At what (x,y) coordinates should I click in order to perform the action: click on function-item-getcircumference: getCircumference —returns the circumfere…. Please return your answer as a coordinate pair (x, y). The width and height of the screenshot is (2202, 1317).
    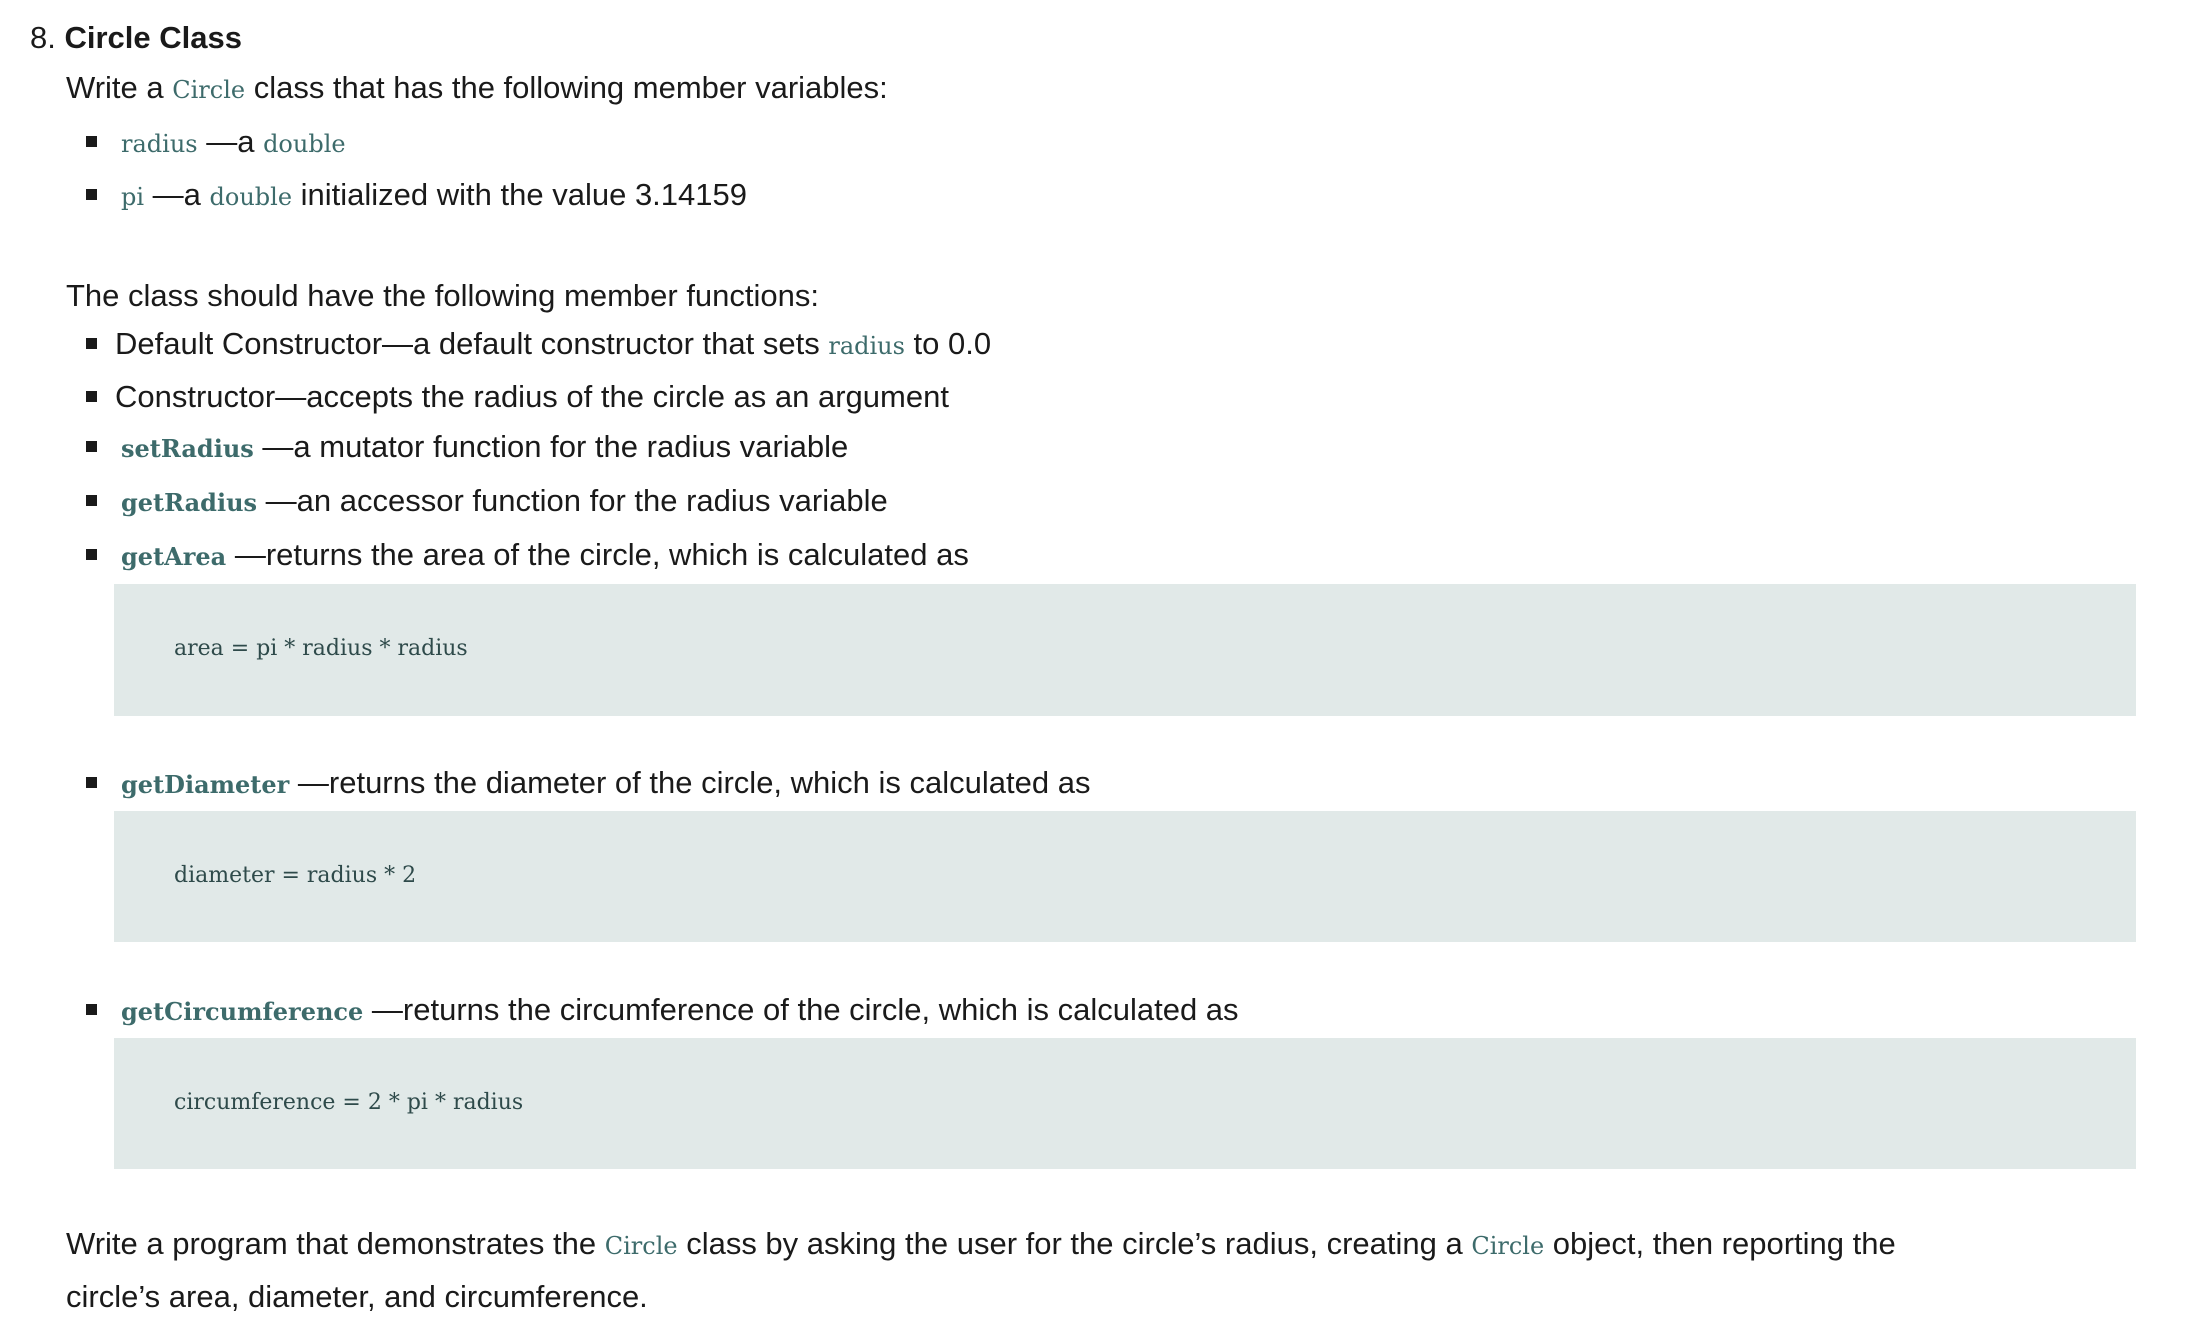
    Looking at the image, I should click on (680, 1011).